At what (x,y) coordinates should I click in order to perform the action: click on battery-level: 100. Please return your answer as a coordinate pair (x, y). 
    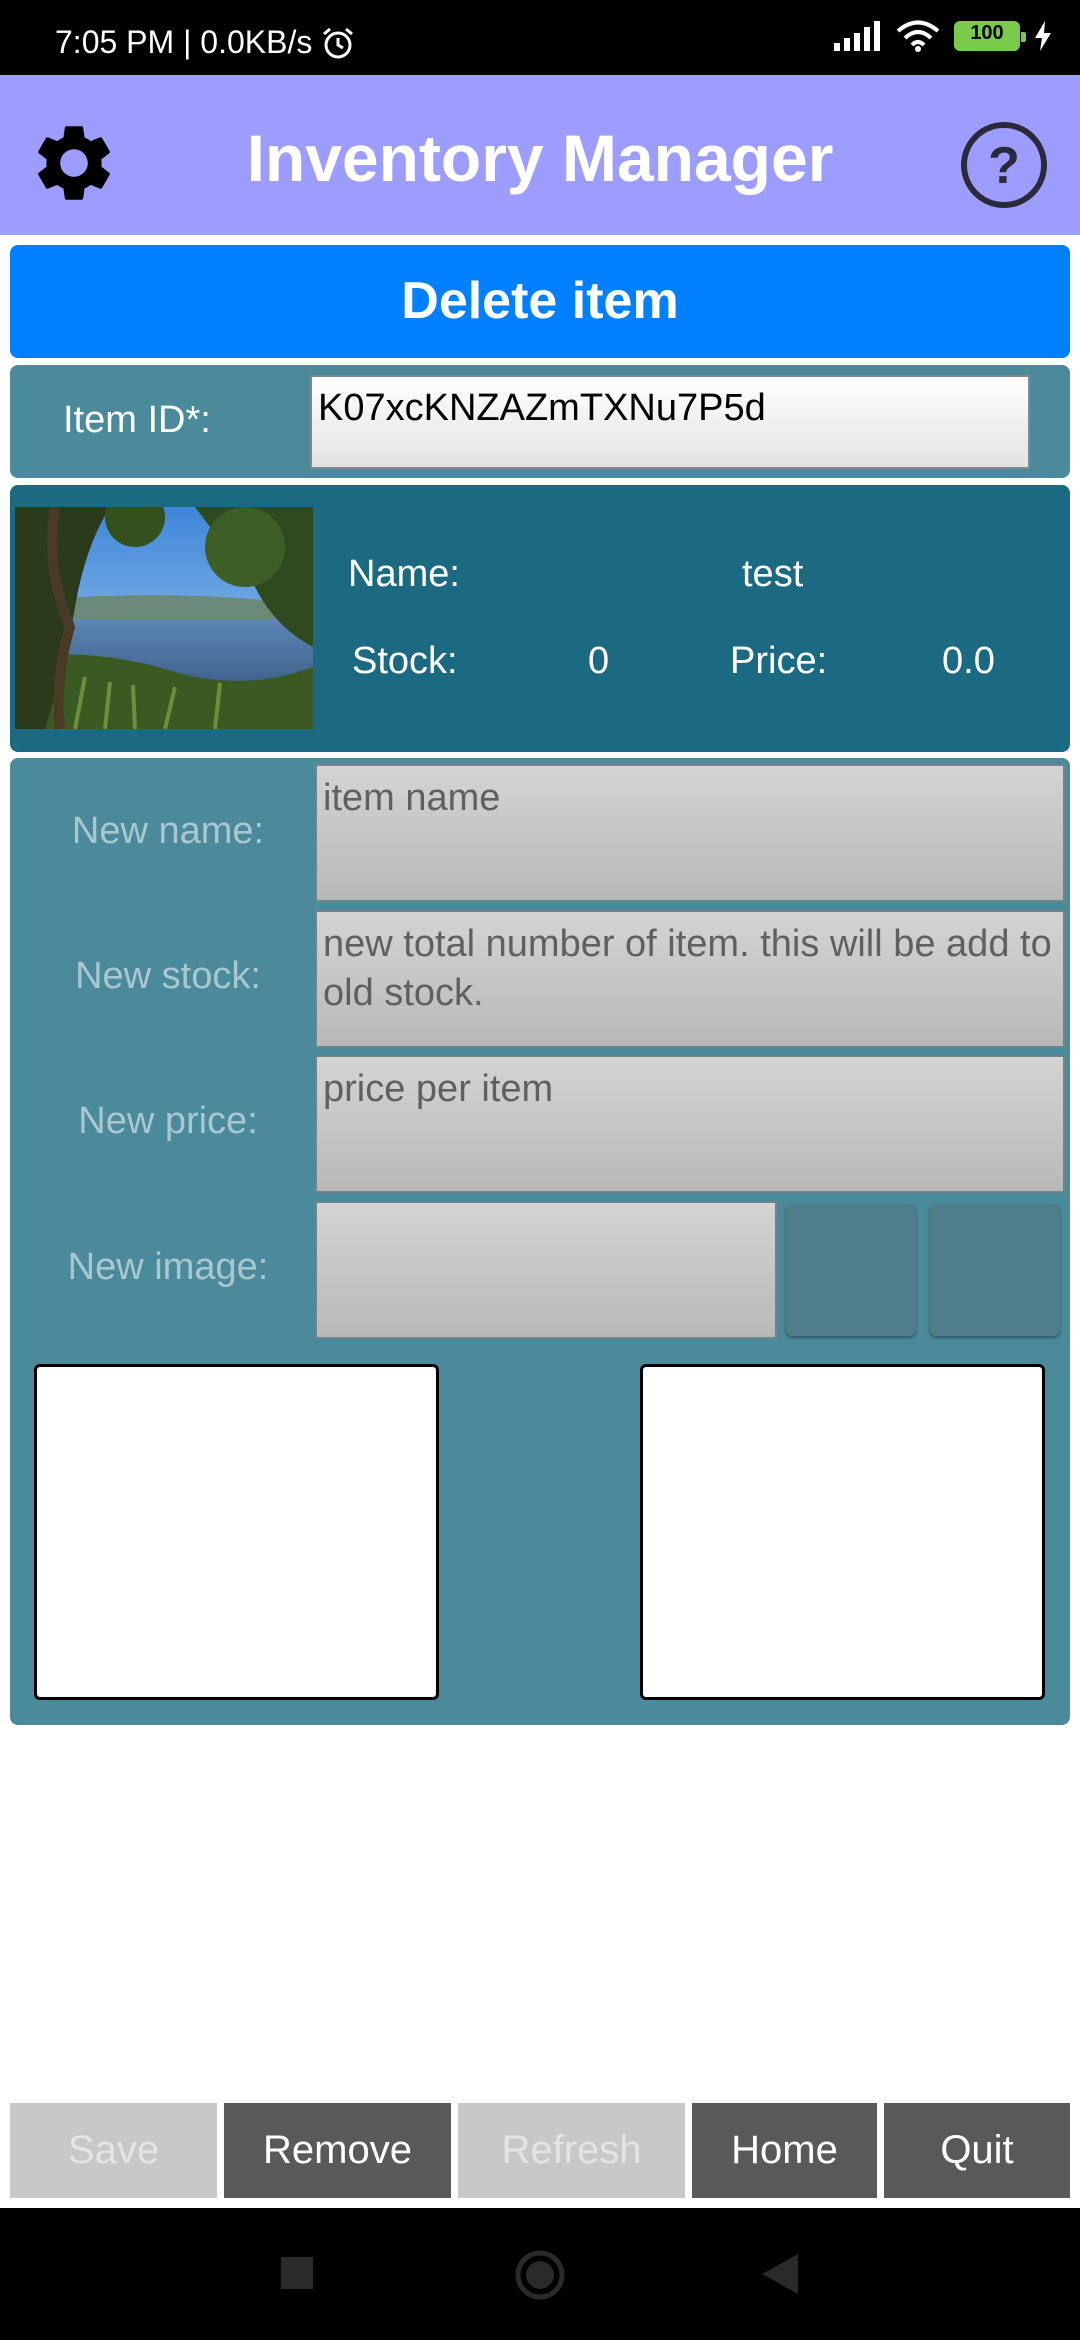
    Looking at the image, I should click on (987, 33).